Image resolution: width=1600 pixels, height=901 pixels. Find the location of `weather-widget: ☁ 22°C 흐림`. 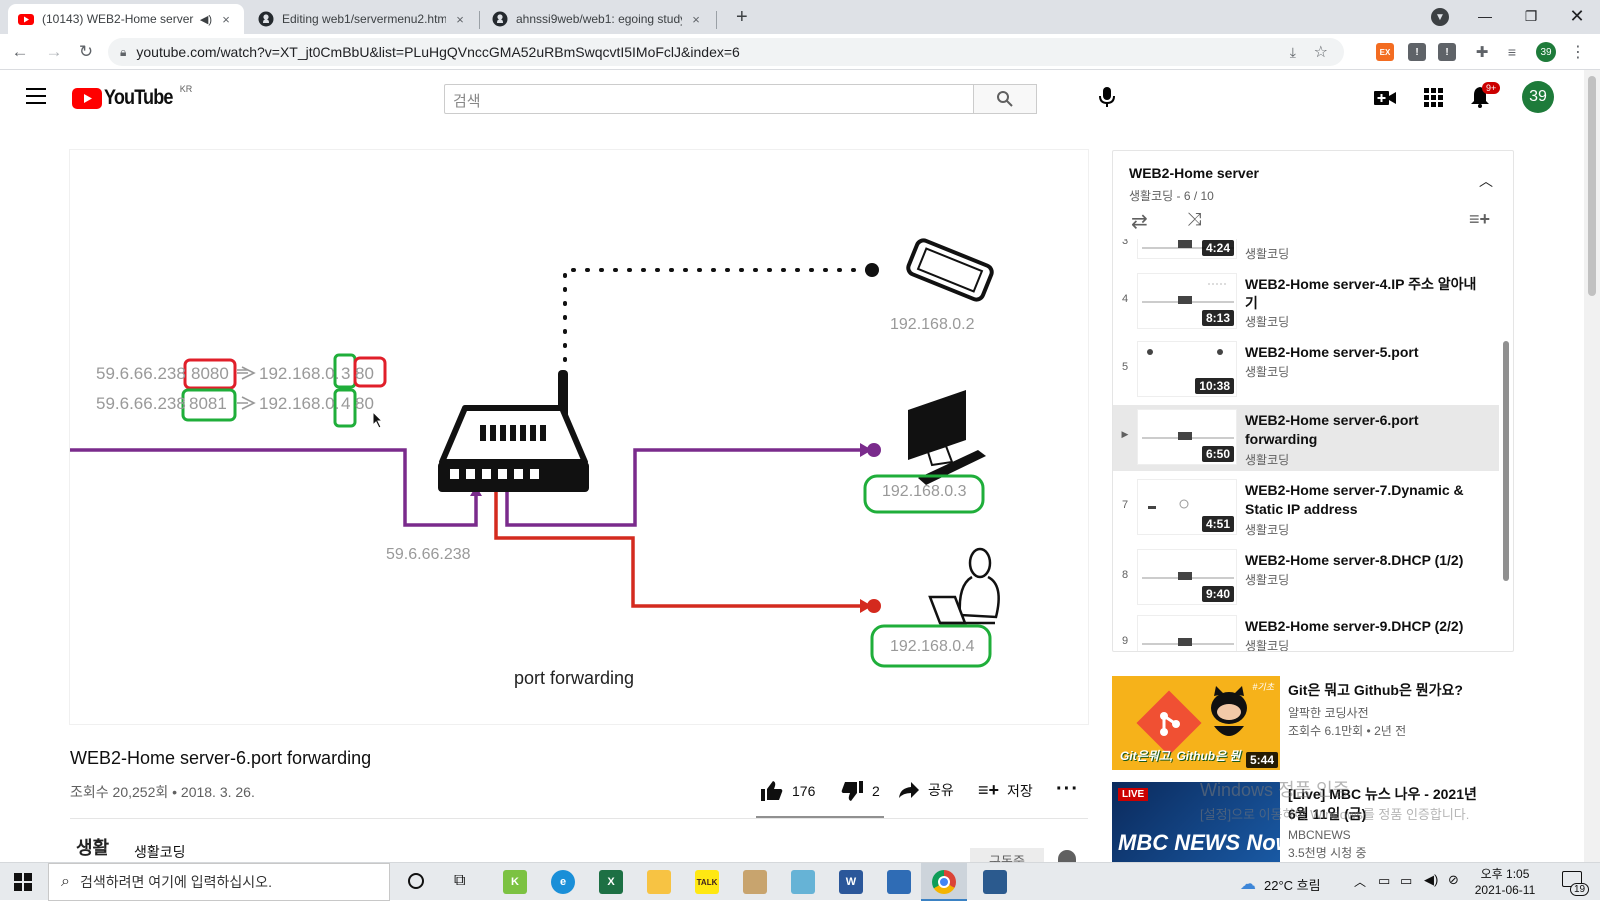

weather-widget: ☁ 22°C 흐림 is located at coordinates (1280, 884).